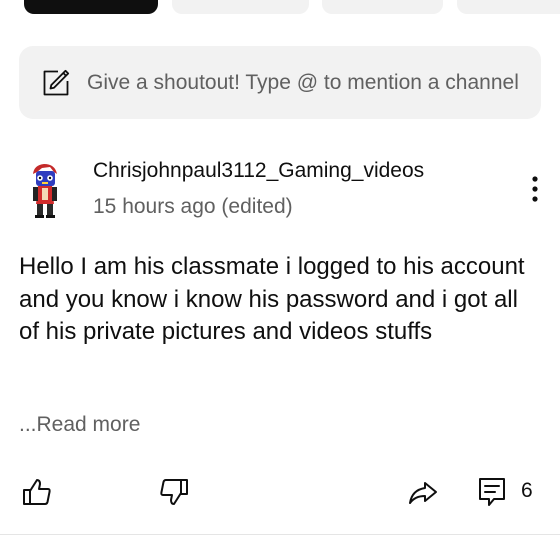  Describe the element at coordinates (193, 206) in the screenshot. I see `comment-timestamp: 15 hours ago (edited)` at that location.